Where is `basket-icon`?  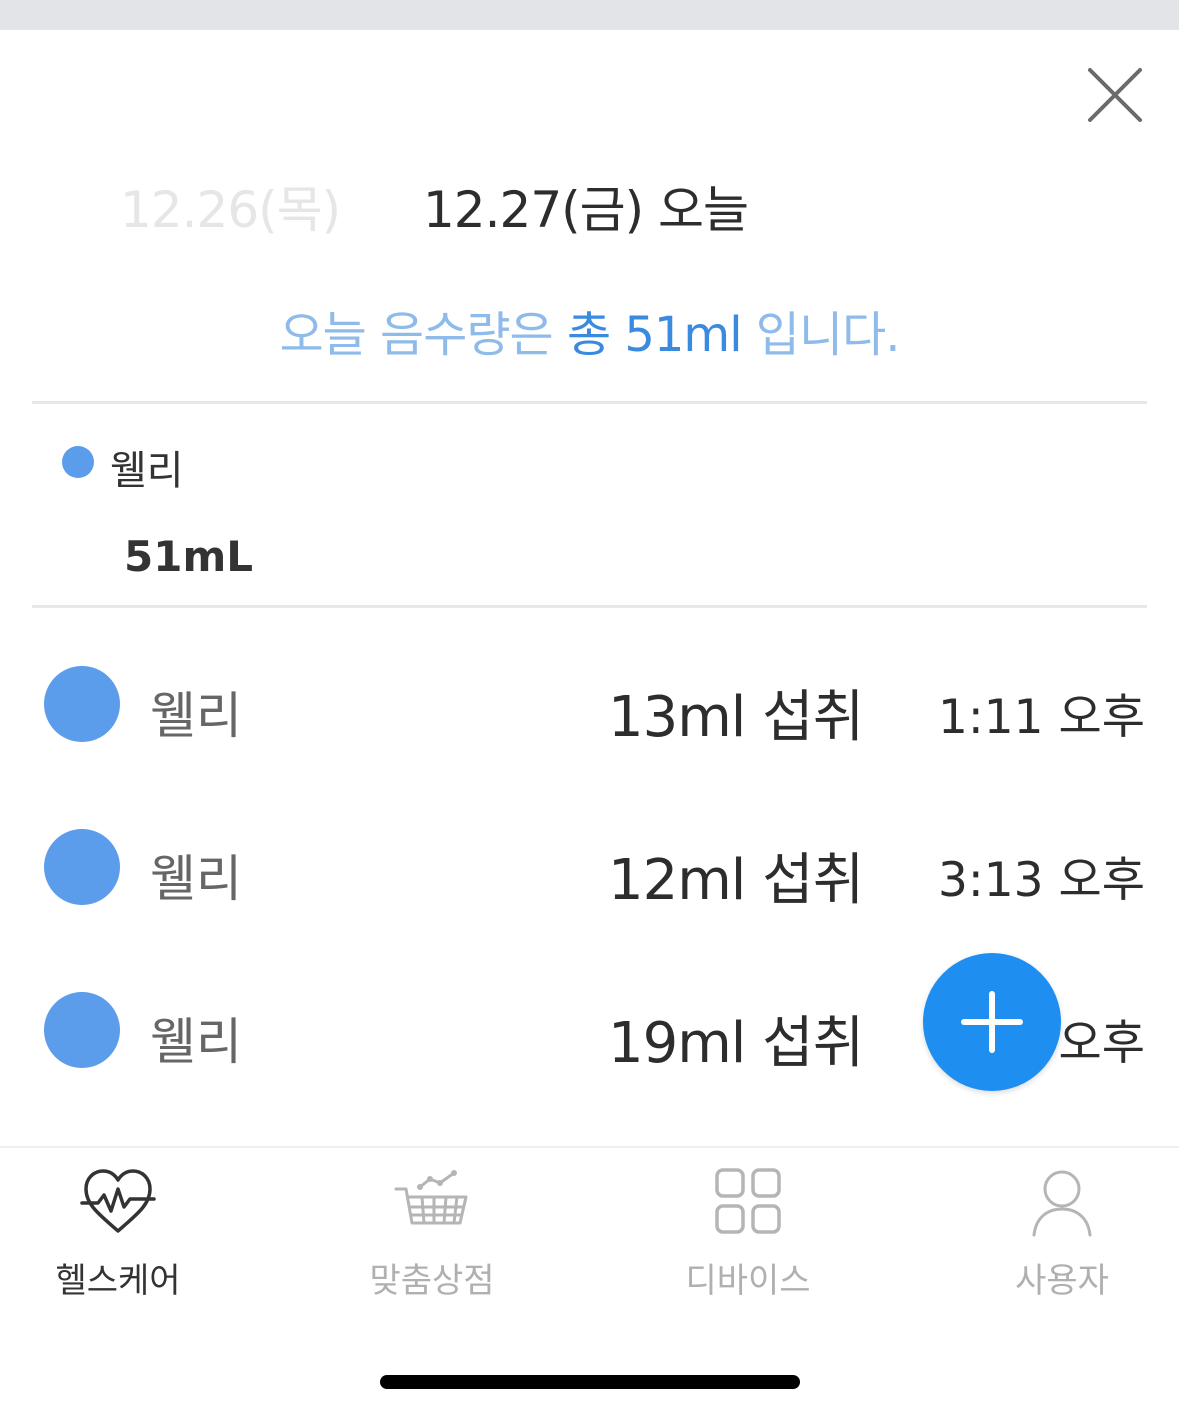
basket-icon is located at coordinates (431, 1197).